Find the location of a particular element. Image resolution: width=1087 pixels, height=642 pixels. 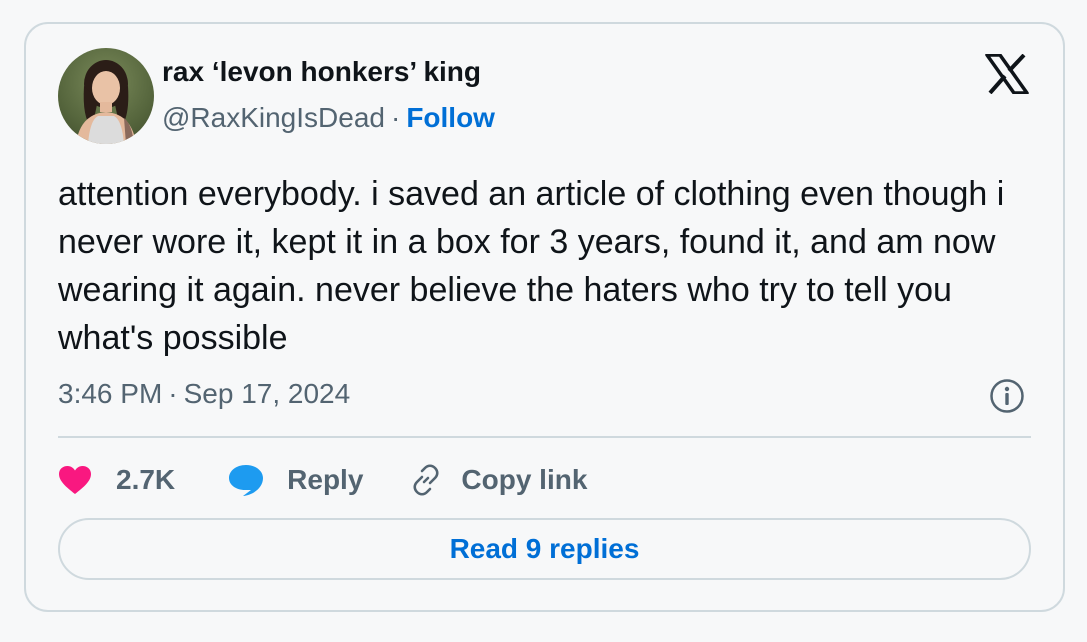

copy-link-label: Copy link is located at coordinates (524, 479).